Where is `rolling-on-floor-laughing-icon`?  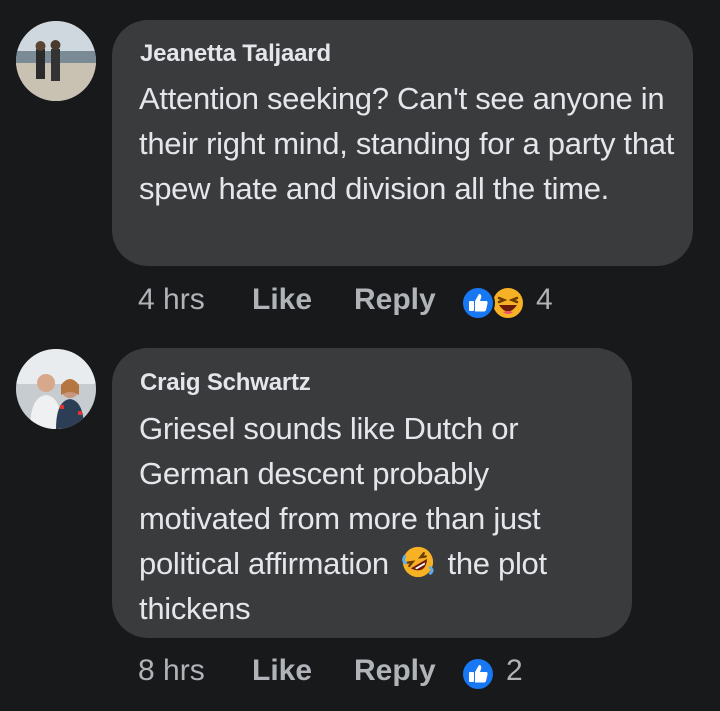 rolling-on-floor-laughing-icon is located at coordinates (418, 562).